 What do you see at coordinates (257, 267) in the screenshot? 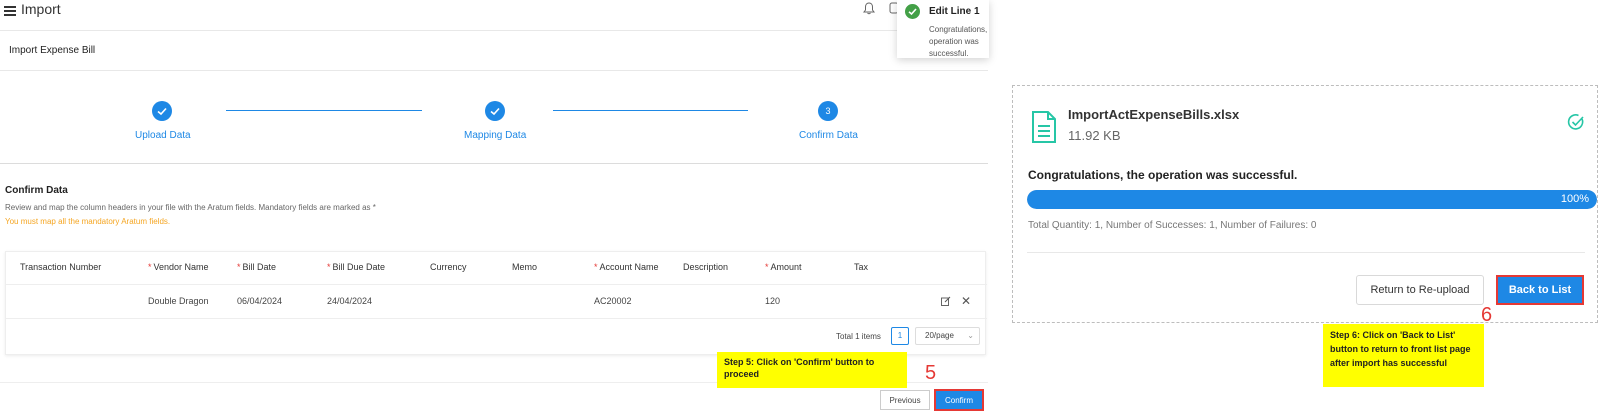
I see `column-header: * Bill Date` at bounding box center [257, 267].